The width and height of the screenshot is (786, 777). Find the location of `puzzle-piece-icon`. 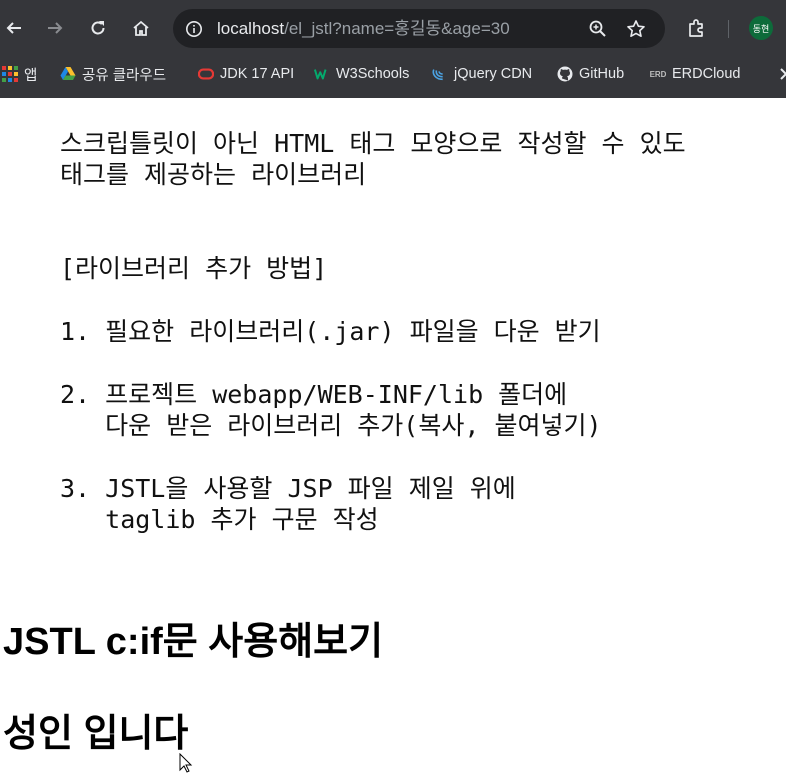

puzzle-piece-icon is located at coordinates (696, 28).